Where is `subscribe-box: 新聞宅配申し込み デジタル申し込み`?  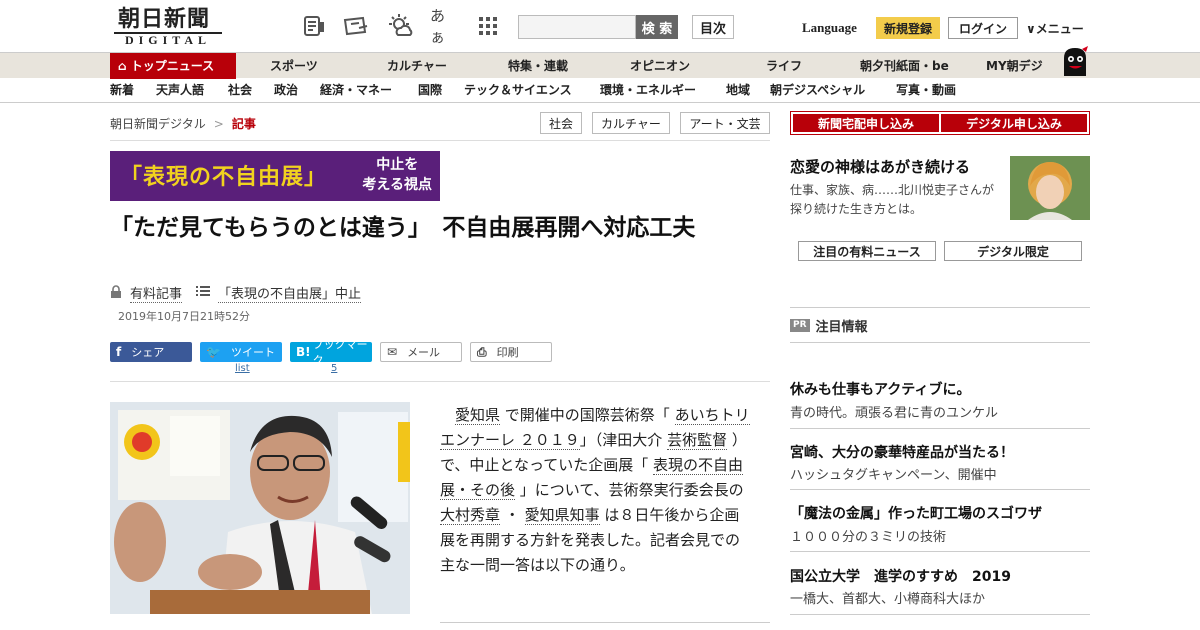 subscribe-box: 新聞宅配申し込み デジタル申し込み is located at coordinates (940, 123).